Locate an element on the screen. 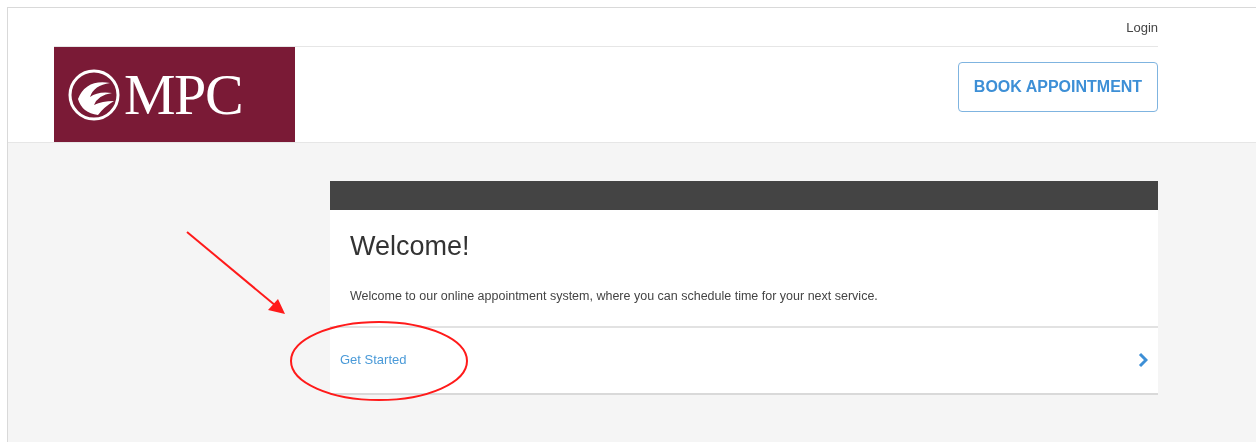 The height and width of the screenshot is (442, 1256). logo-text: MPC is located at coordinates (183, 94).